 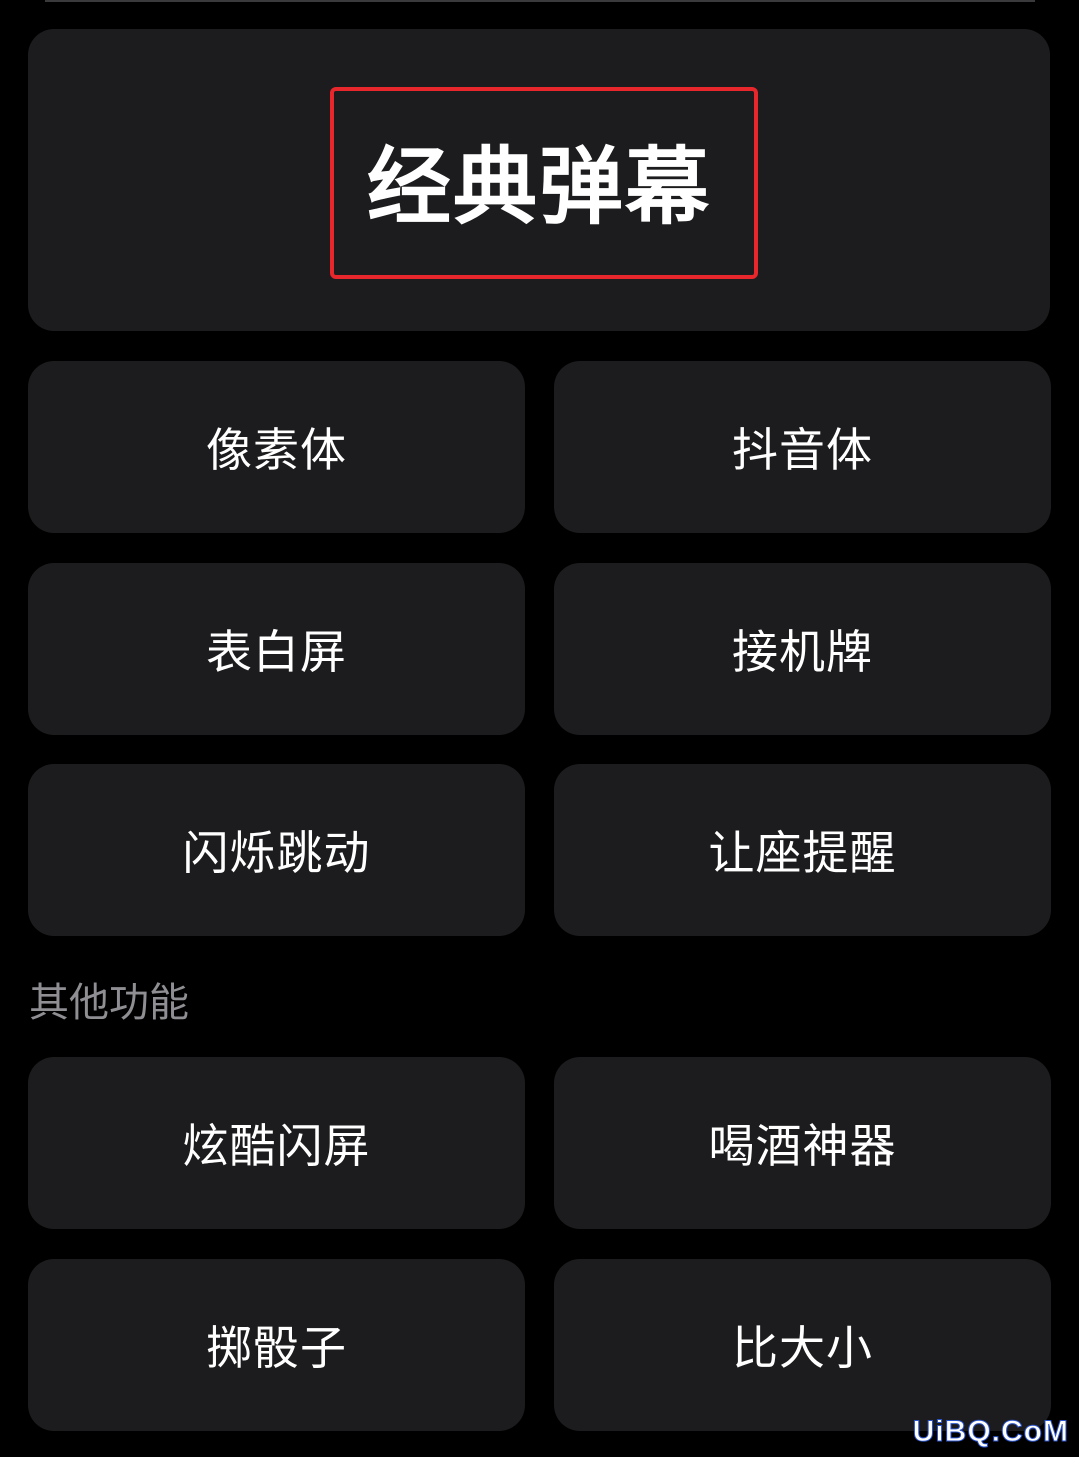 What do you see at coordinates (276, 652) in the screenshot?
I see `mode-label: 表白屏` at bounding box center [276, 652].